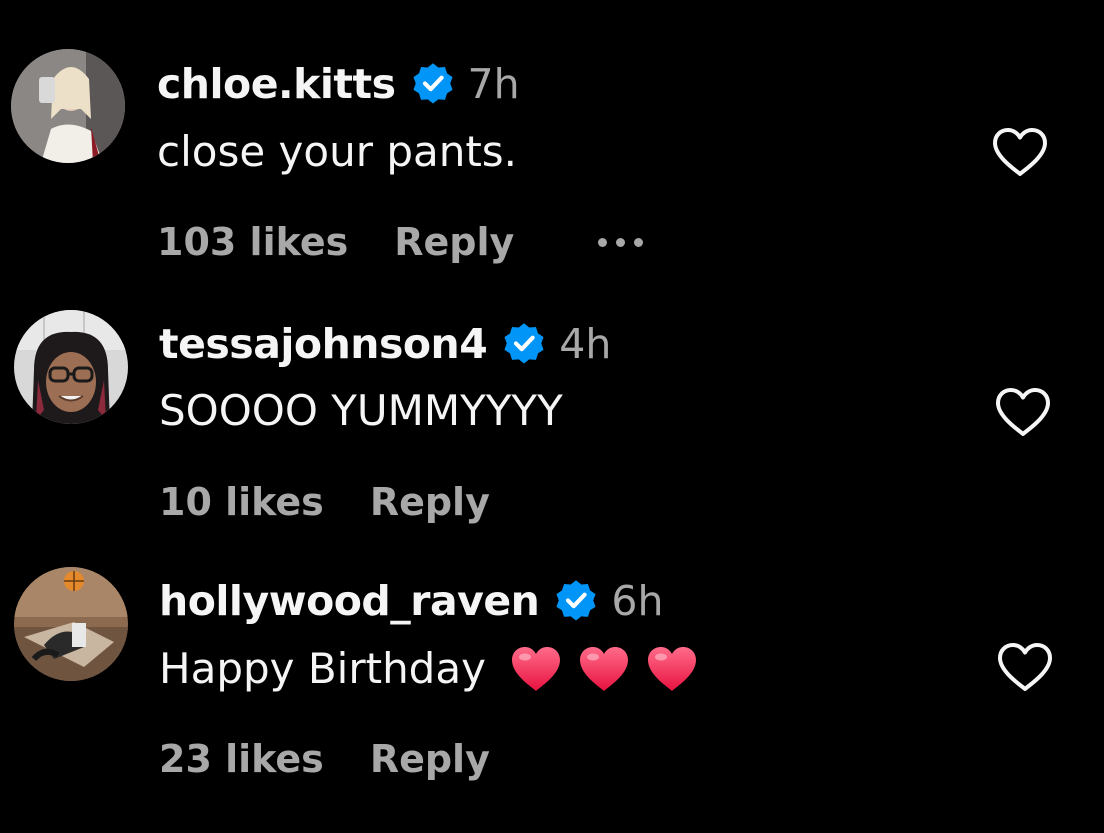 The image size is (1104, 833). Describe the element at coordinates (276, 84) in the screenshot. I see `username-link: chloe.kitts` at that location.